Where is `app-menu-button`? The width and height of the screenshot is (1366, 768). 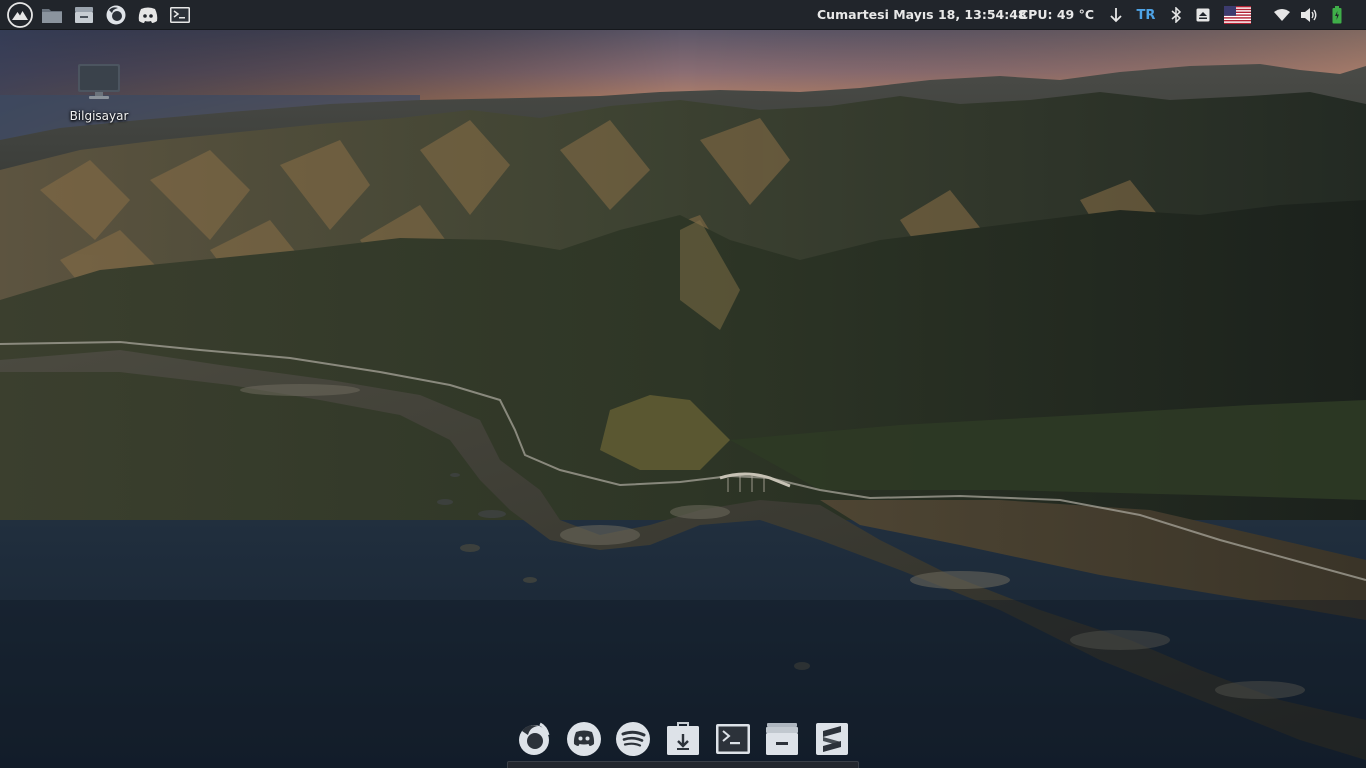 app-menu-button is located at coordinates (20, 15).